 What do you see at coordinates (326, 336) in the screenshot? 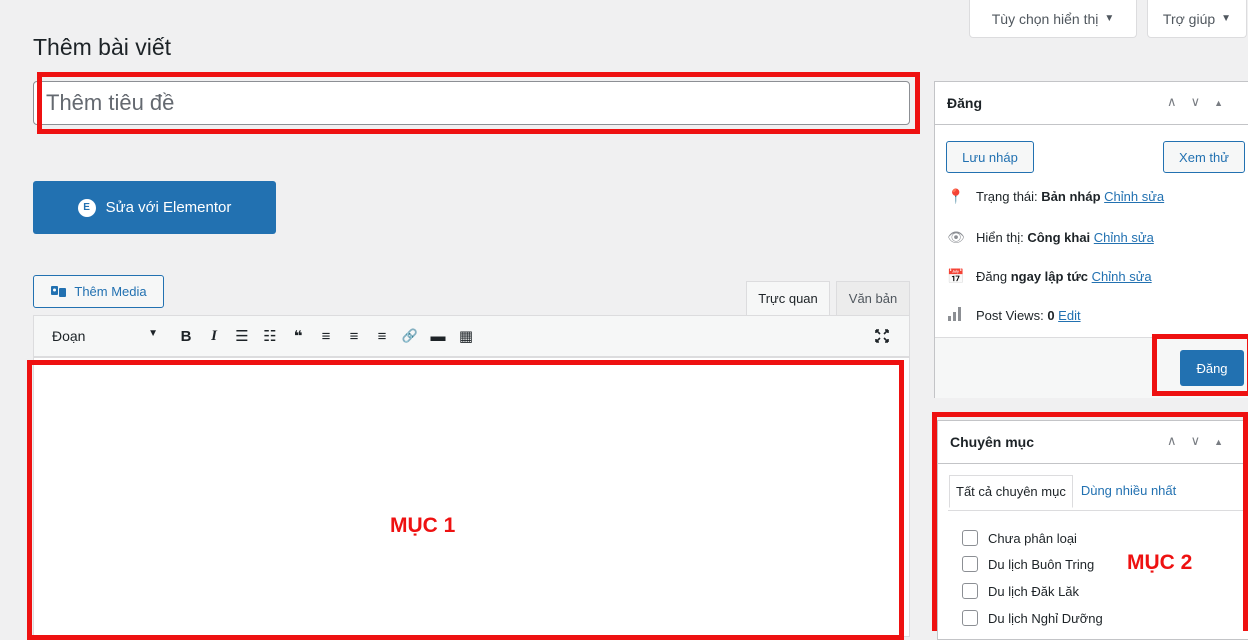
I see `align-left-icon: ≡` at bounding box center [326, 336].